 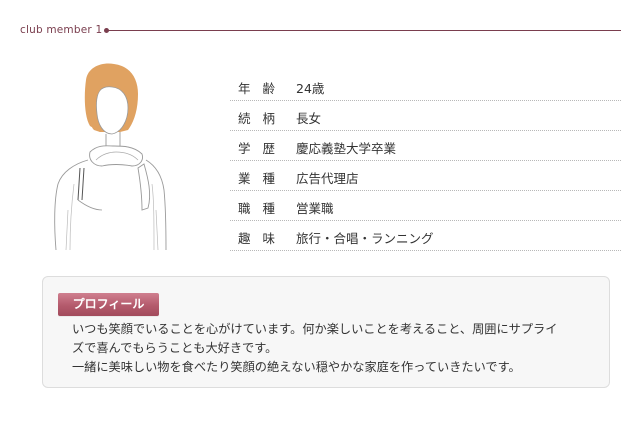 What do you see at coordinates (61, 30) in the screenshot?
I see `section-title: club member 1` at bounding box center [61, 30].